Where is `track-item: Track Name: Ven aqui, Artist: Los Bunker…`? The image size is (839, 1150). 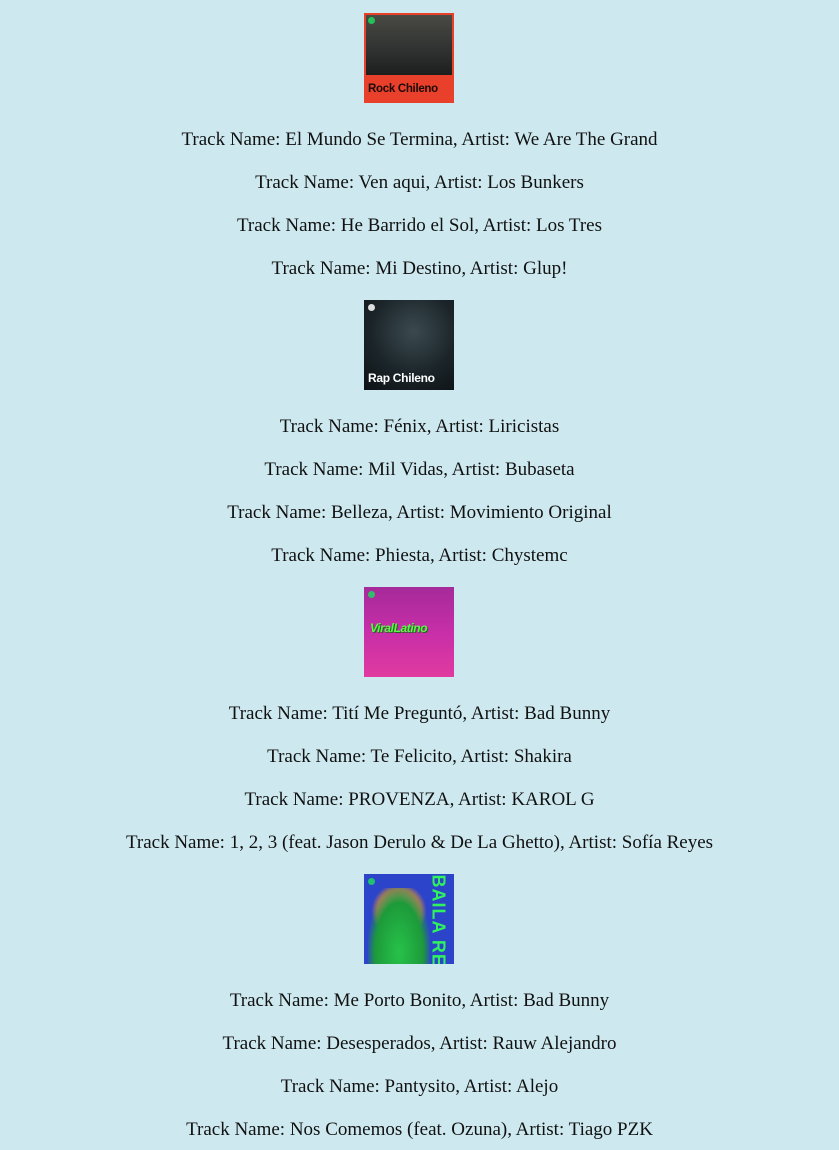 track-item: Track Name: Ven aqui, Artist: Los Bunker… is located at coordinates (419, 182).